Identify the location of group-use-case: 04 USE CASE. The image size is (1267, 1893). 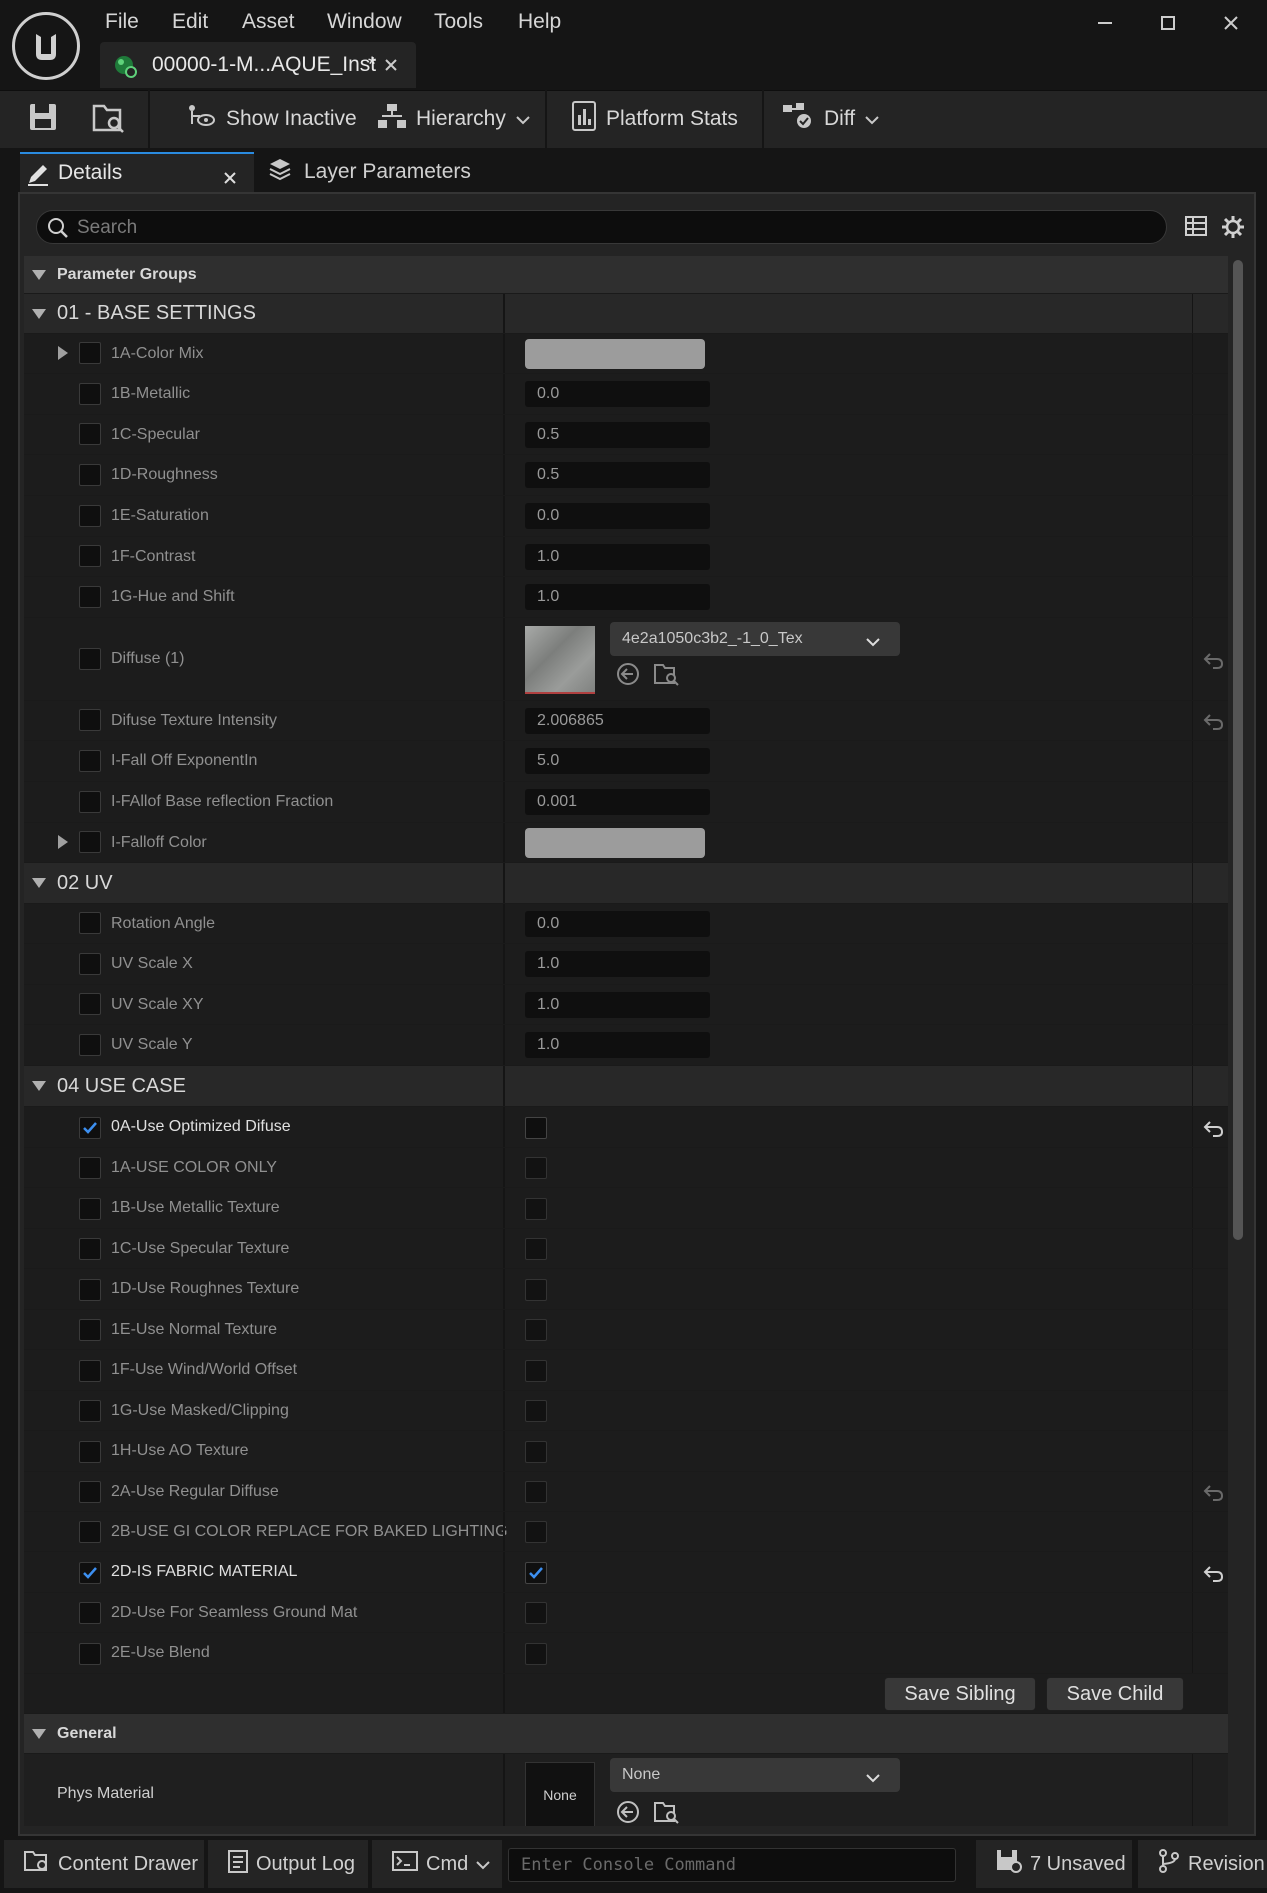
(626, 1086).